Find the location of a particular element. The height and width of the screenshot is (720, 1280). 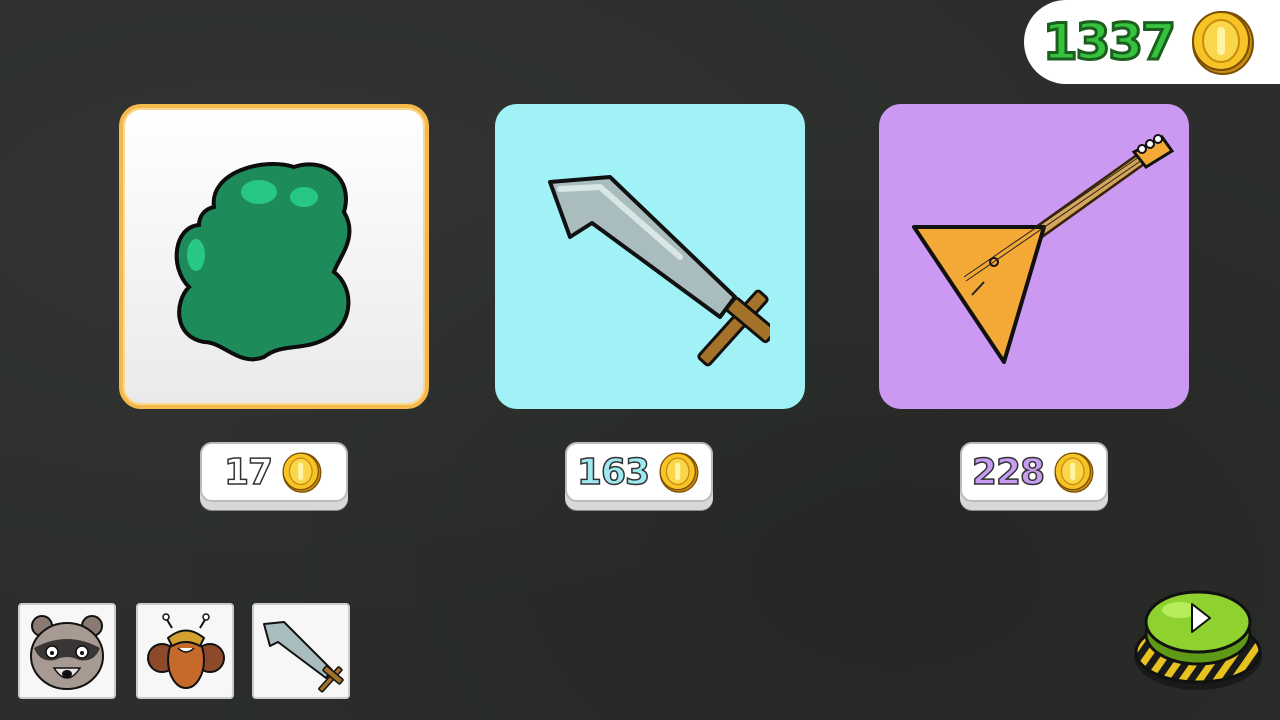

inventory-slot-sword is located at coordinates (301, 651).